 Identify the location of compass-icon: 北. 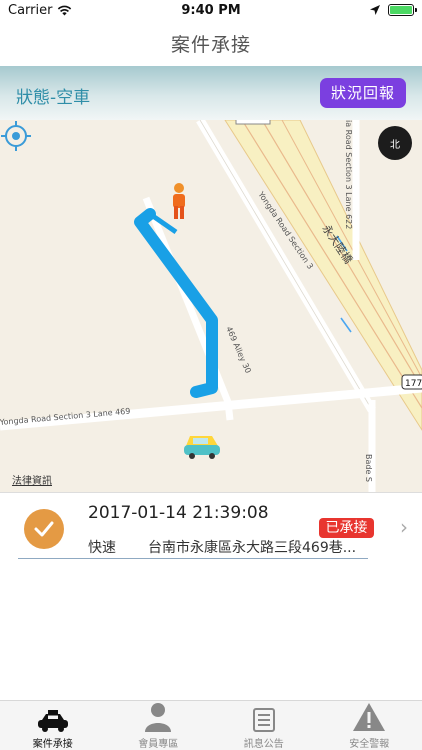
(395, 143).